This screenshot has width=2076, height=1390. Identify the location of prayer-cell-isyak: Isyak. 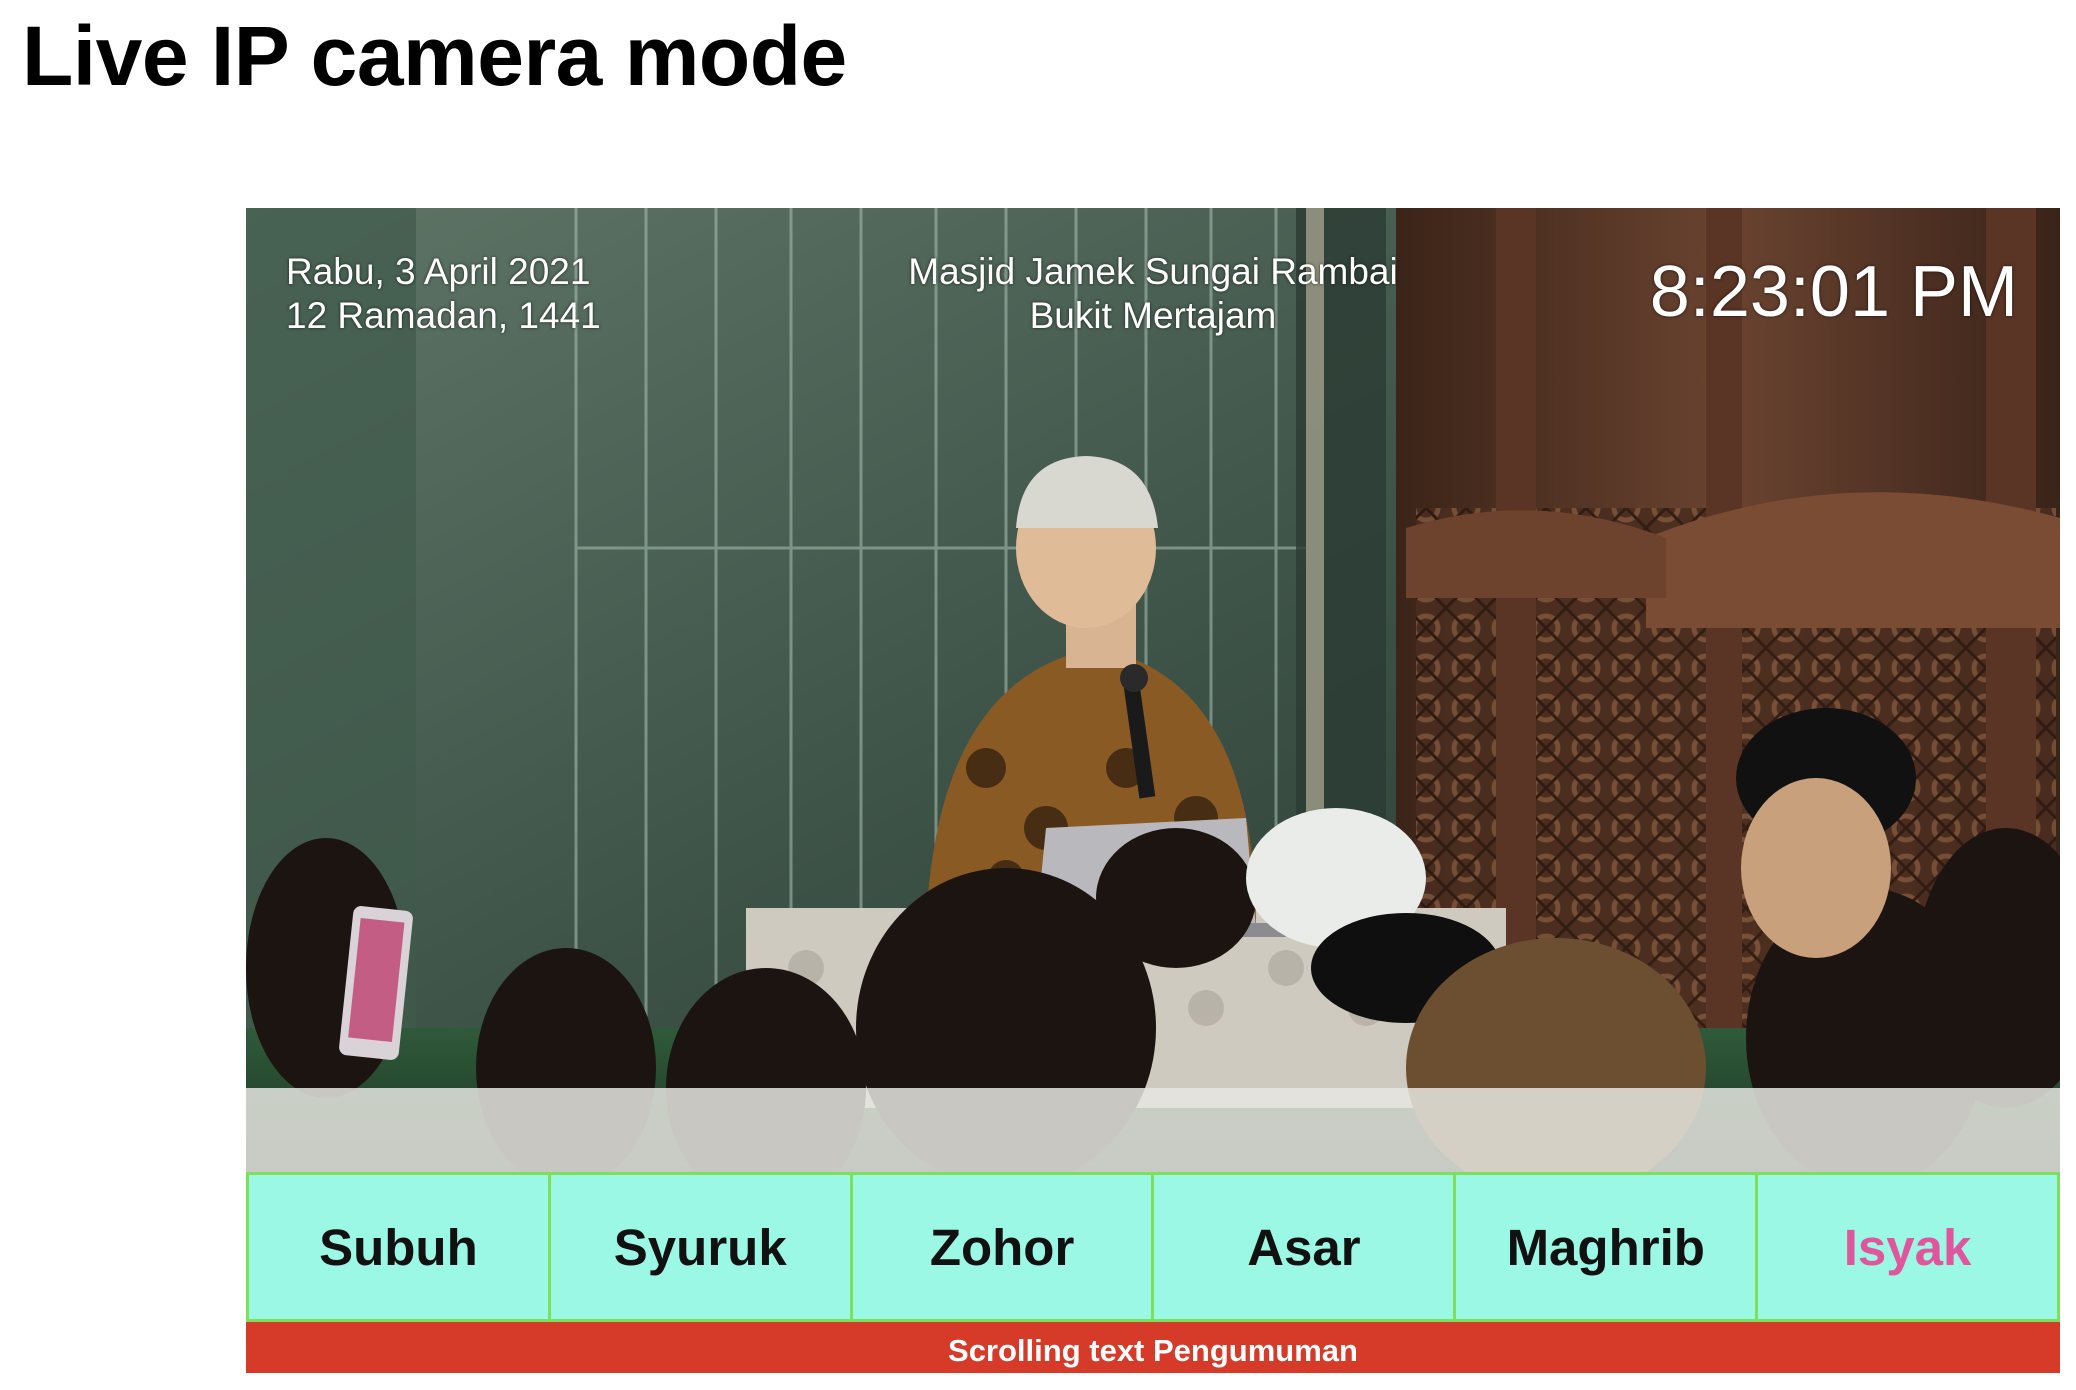
(1907, 1247).